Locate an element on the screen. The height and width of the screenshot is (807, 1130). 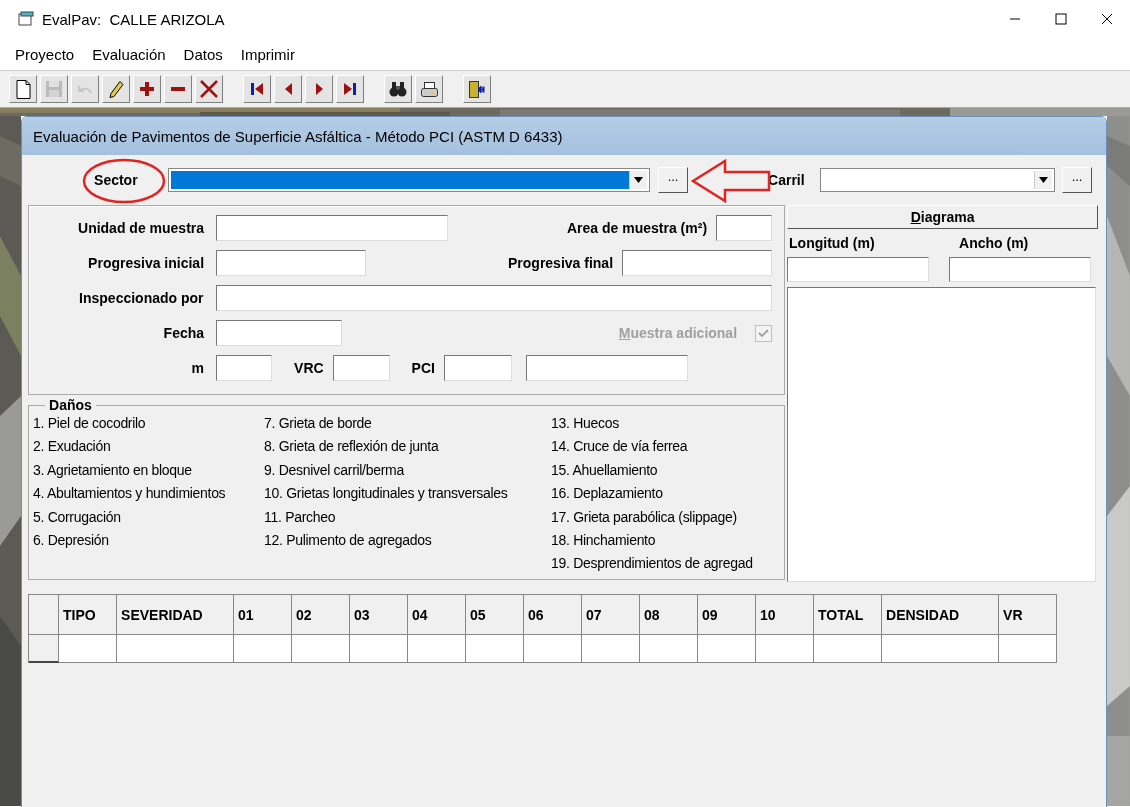
first-record-icon is located at coordinates (257, 89).